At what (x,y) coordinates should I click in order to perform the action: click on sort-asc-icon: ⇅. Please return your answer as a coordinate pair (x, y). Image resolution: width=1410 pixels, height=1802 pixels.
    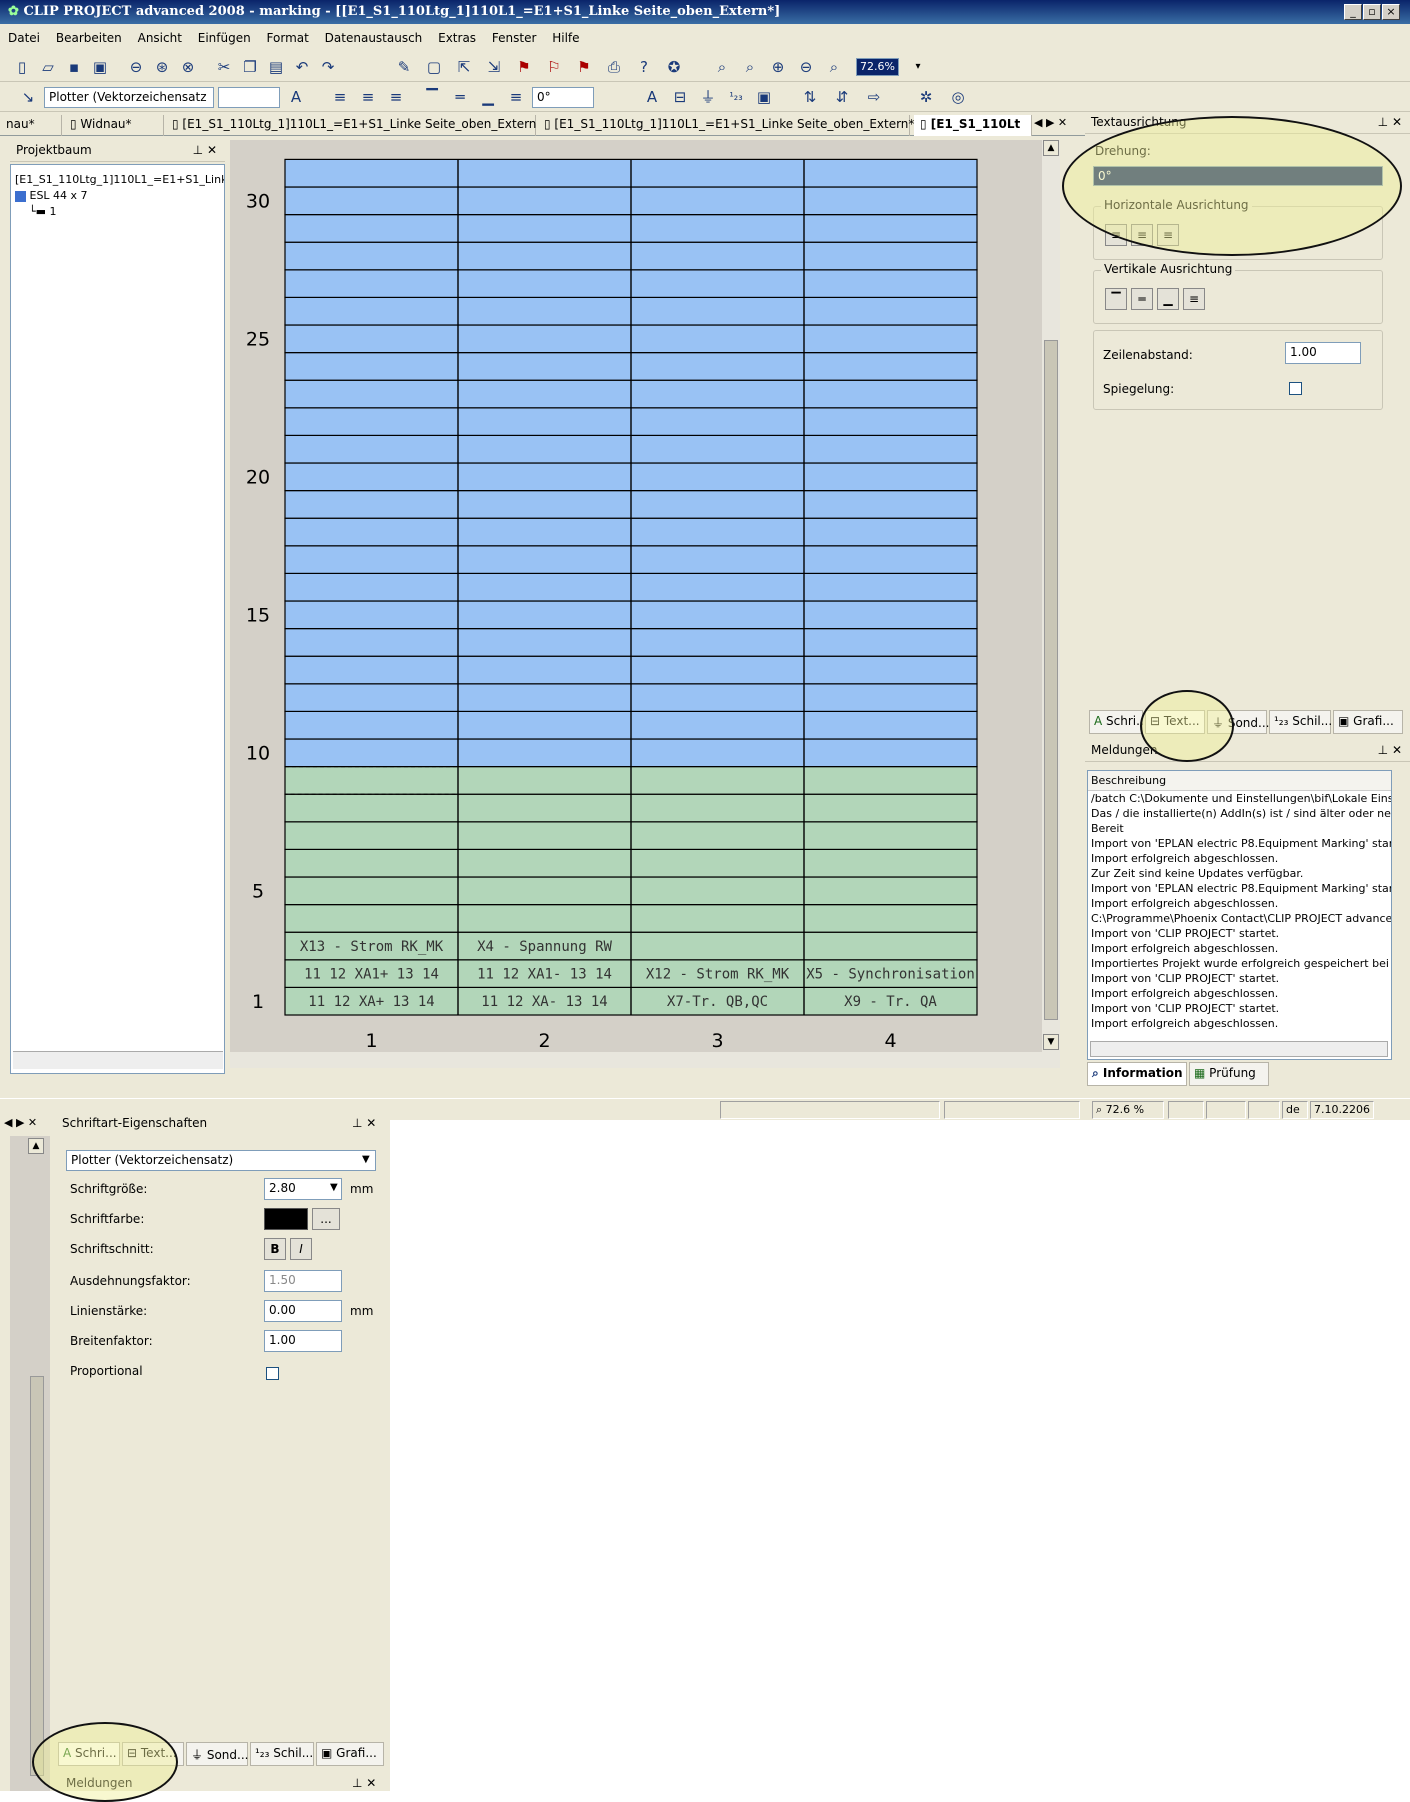
    Looking at the image, I should click on (810, 97).